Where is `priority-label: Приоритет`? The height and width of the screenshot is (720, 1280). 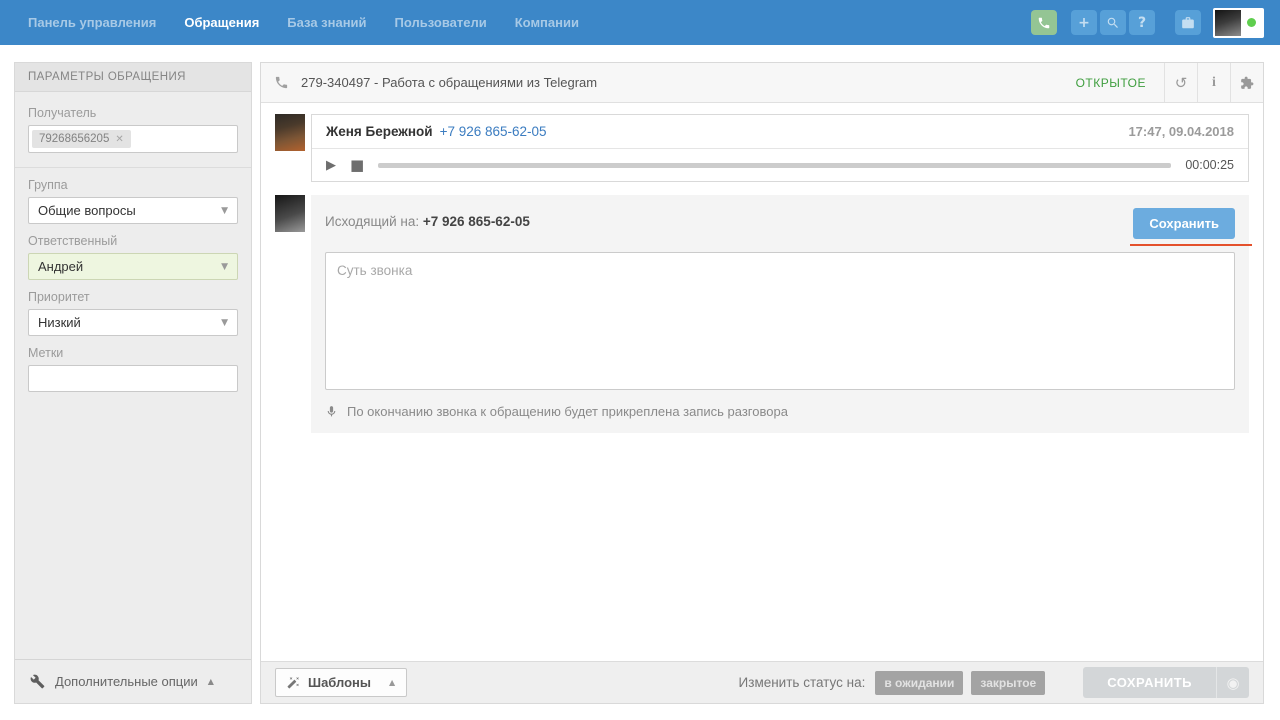
priority-label: Приоритет is located at coordinates (59, 297).